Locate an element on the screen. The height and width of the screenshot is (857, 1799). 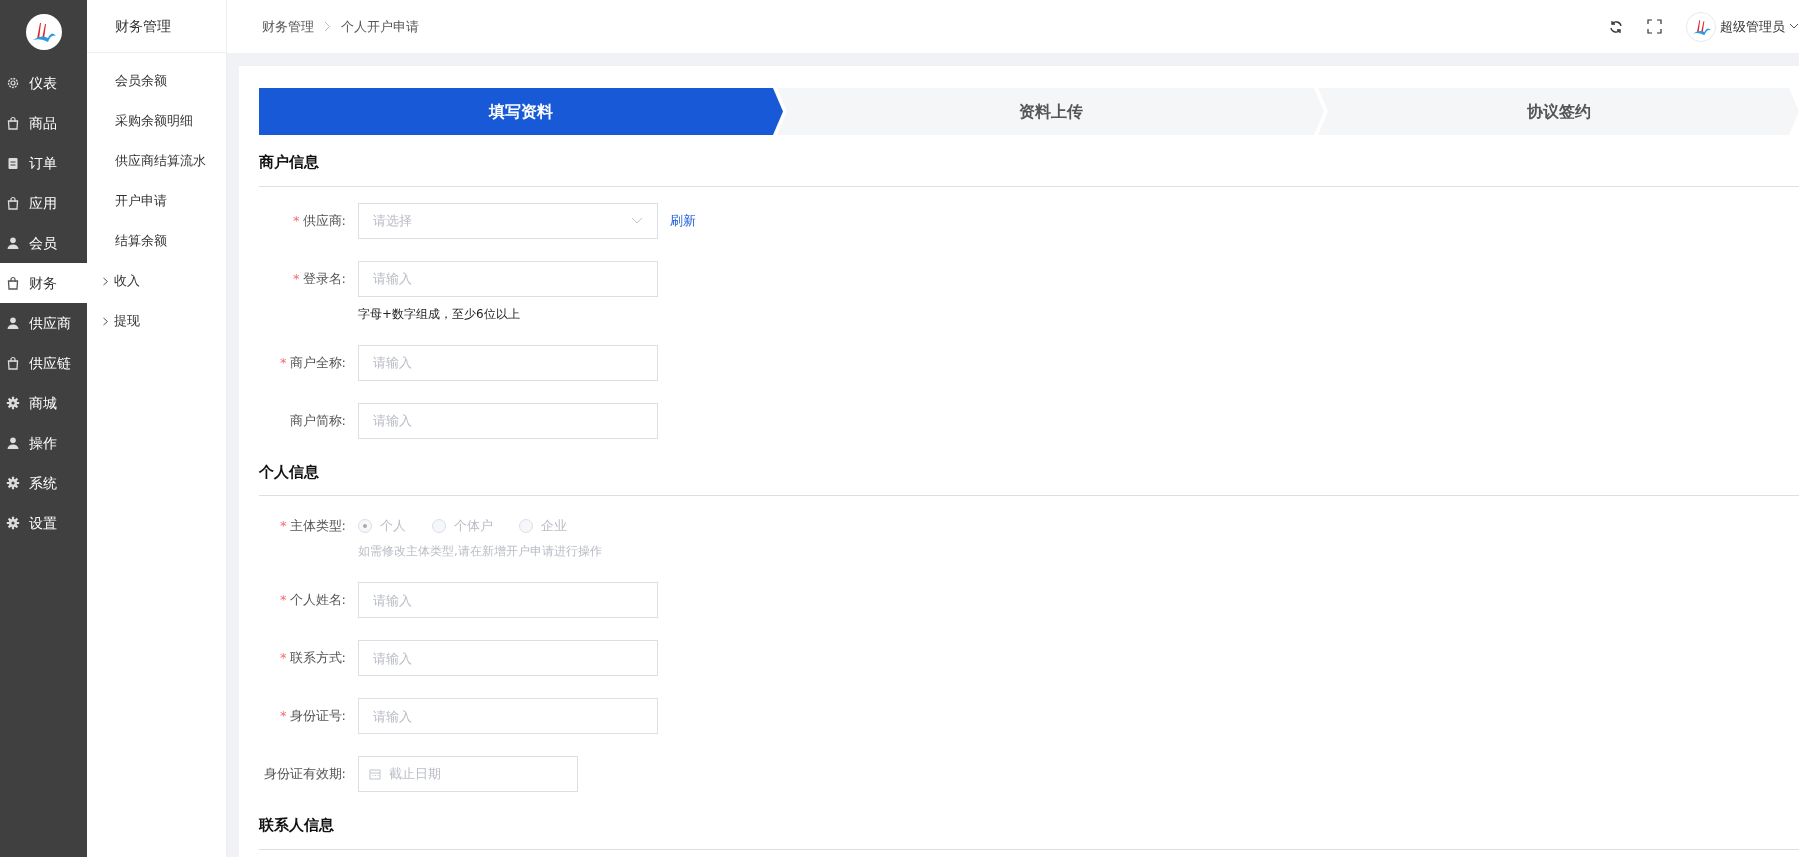
nav-item: 供应商 is located at coordinates (43, 323).